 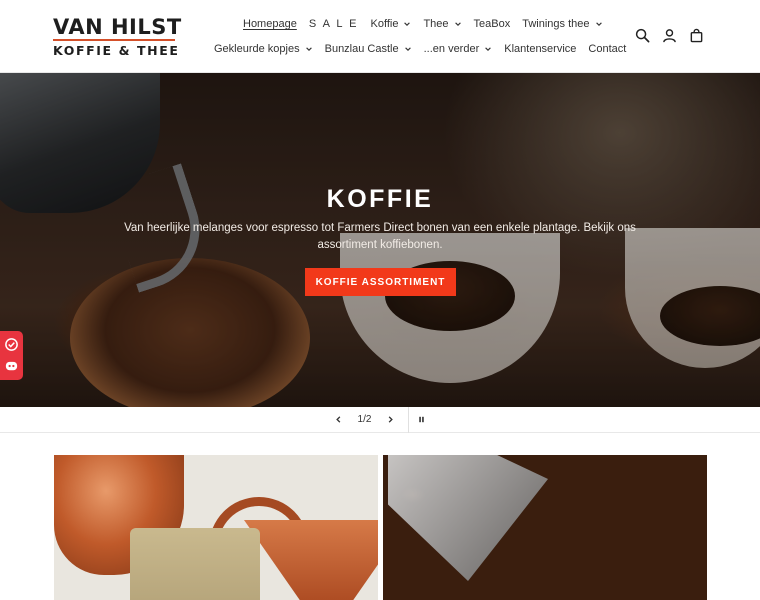 What do you see at coordinates (364, 419) in the screenshot?
I see `slide-counter: 1/2` at bounding box center [364, 419].